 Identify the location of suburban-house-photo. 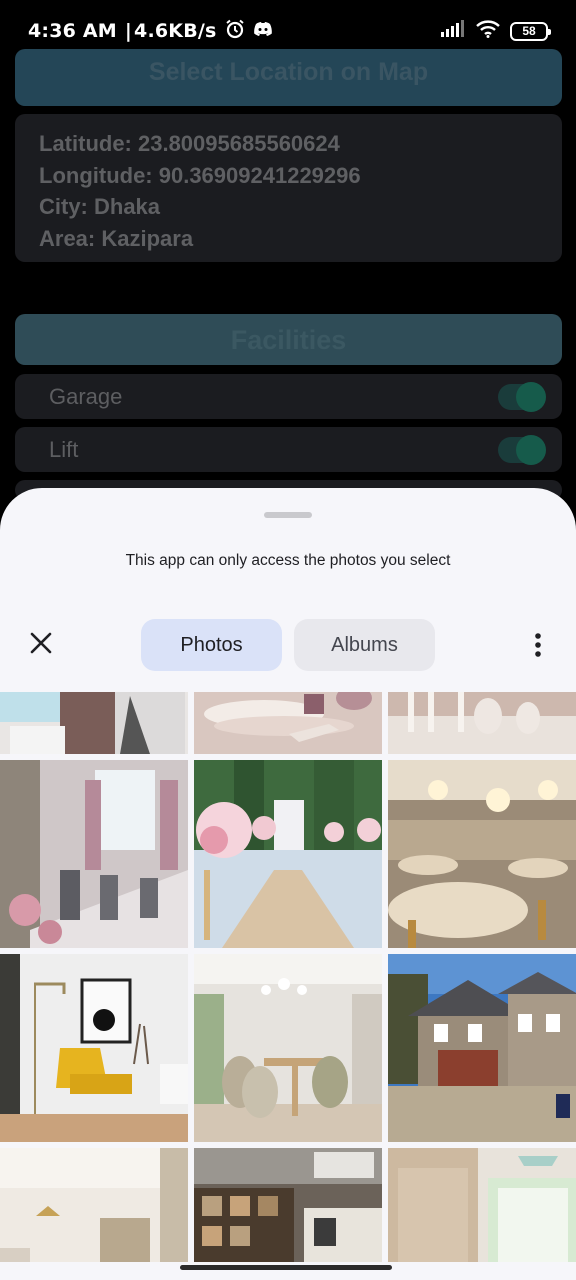
(482, 1048).